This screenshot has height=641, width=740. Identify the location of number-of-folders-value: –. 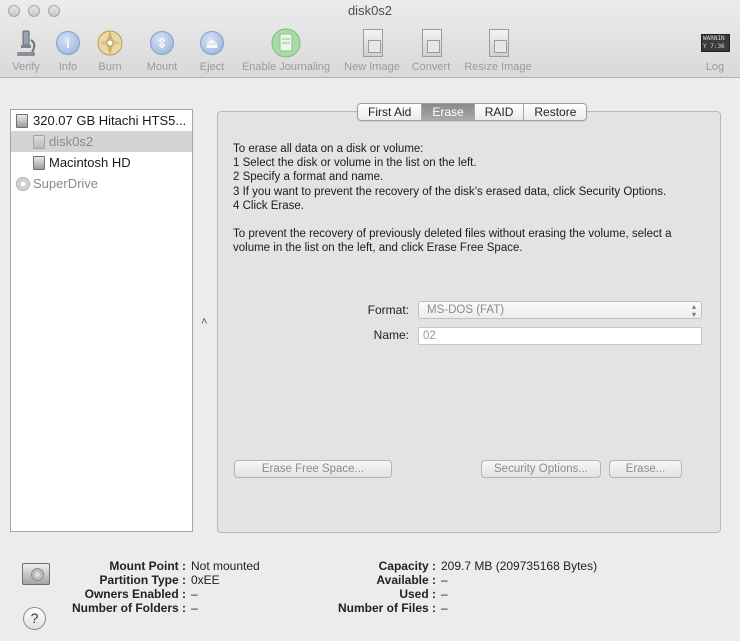
(194, 608).